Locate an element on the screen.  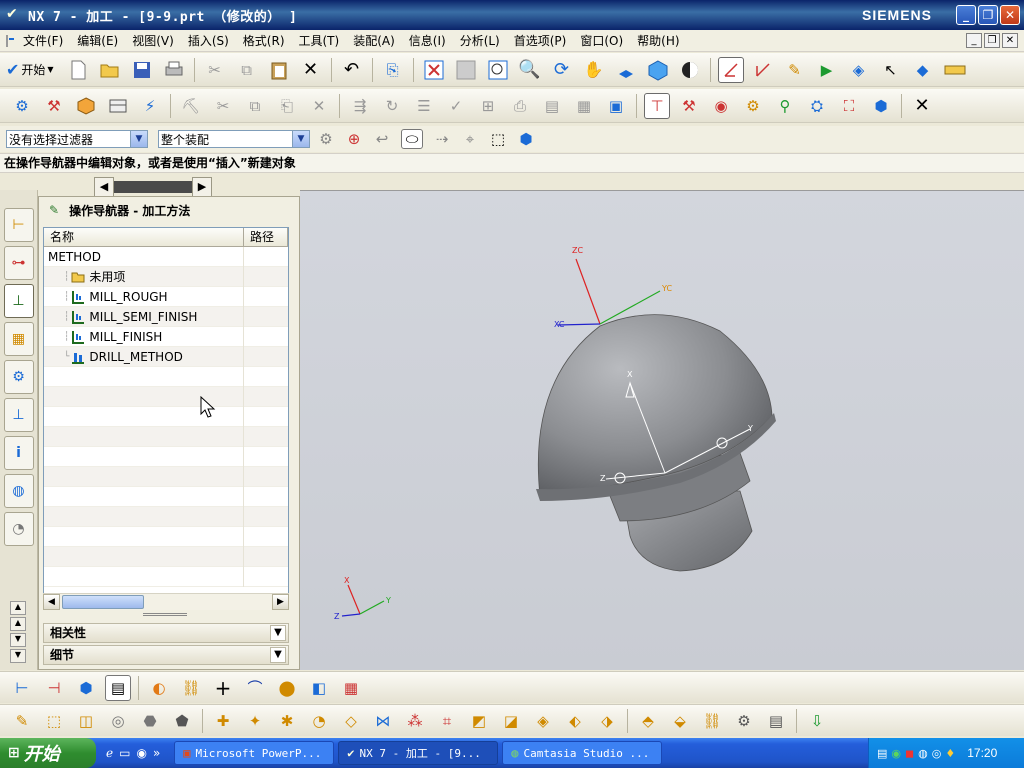
menu-view: 视图(V) is located at coordinates (153, 41).